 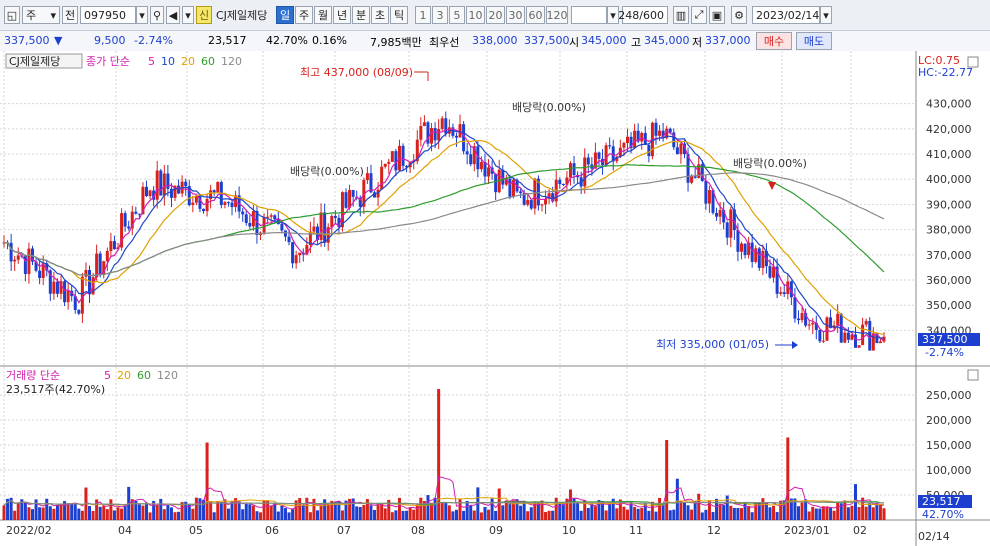 I want to click on window-menu-icon: ◱, so click(x=12, y=15).